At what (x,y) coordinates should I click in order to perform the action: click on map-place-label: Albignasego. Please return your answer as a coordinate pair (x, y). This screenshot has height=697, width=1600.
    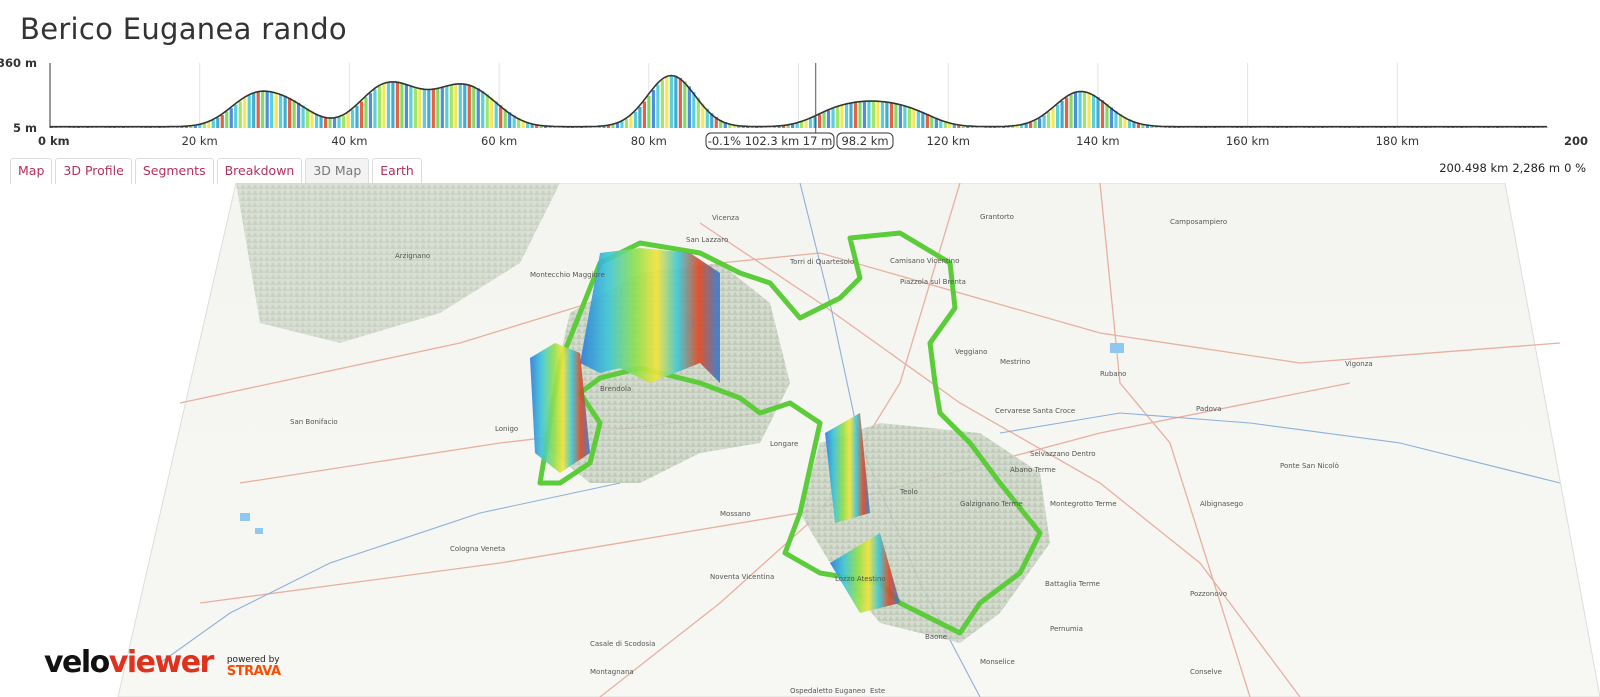
    Looking at the image, I should click on (1221, 504).